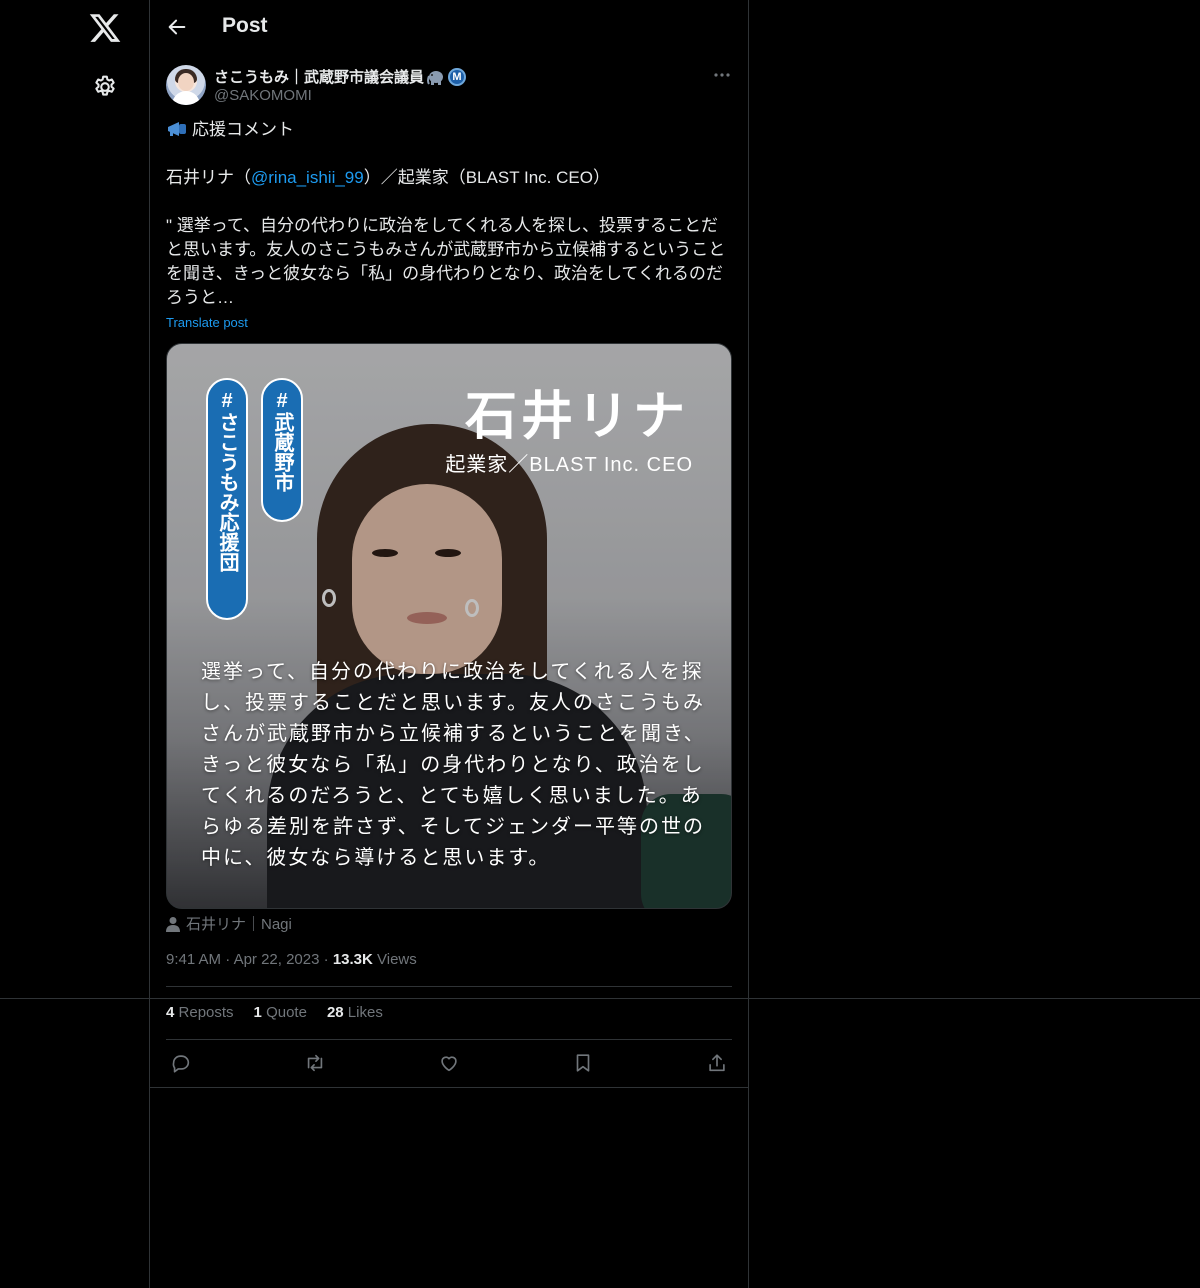 The image size is (1200, 1288). What do you see at coordinates (227, 499) in the screenshot?
I see `hashtag-pill-support: #さこうもみ応援団` at bounding box center [227, 499].